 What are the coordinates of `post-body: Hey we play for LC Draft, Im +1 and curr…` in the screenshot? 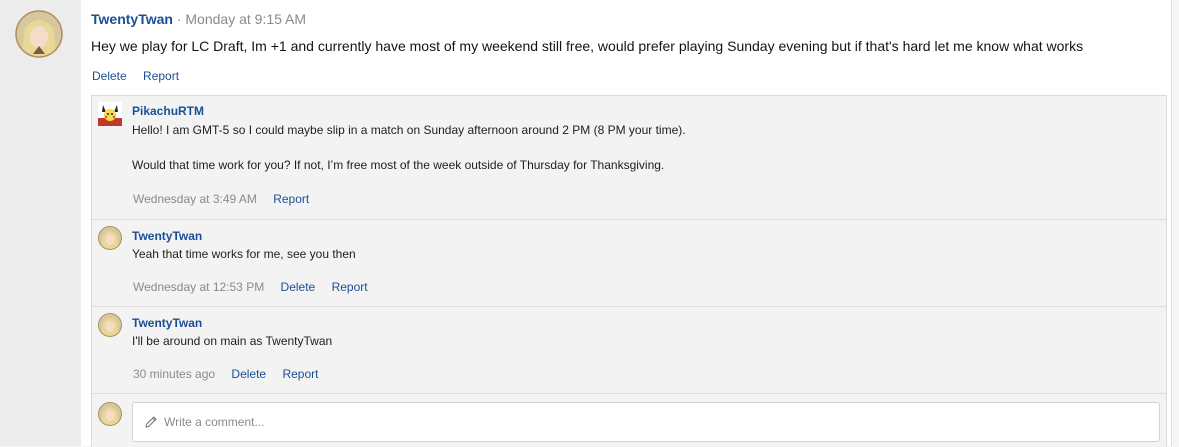 It's located at (587, 46).